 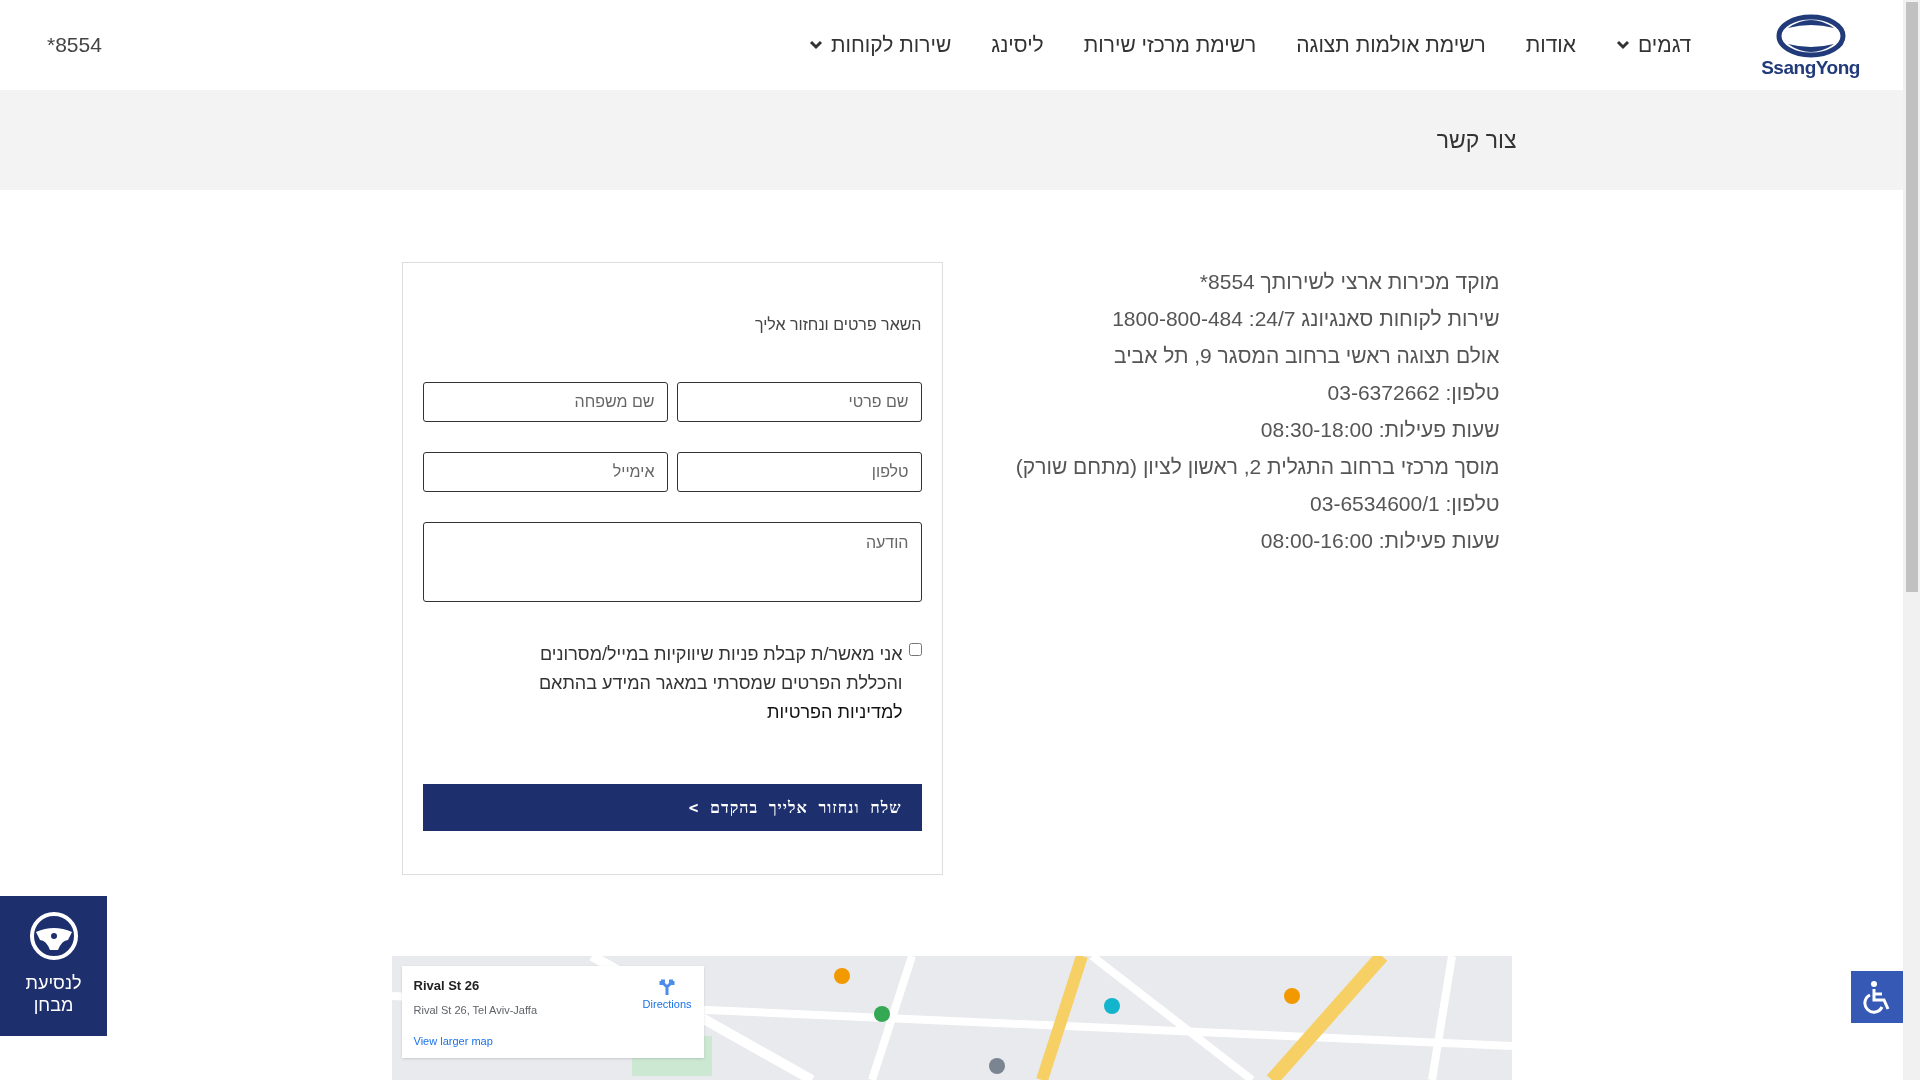 What do you see at coordinates (1305, 319) in the screenshot?
I see `contact-info-line: שירות לקוחות סאנגיונג 24/7: 1800-800-484` at bounding box center [1305, 319].